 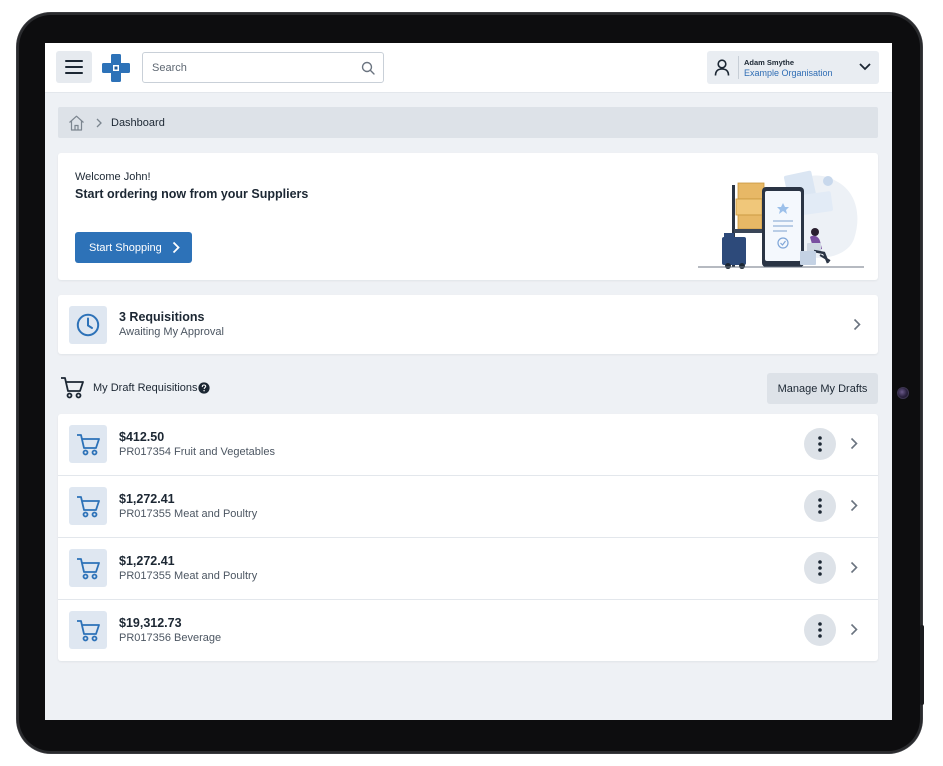 I want to click on brand-logo, so click(x=116, y=68).